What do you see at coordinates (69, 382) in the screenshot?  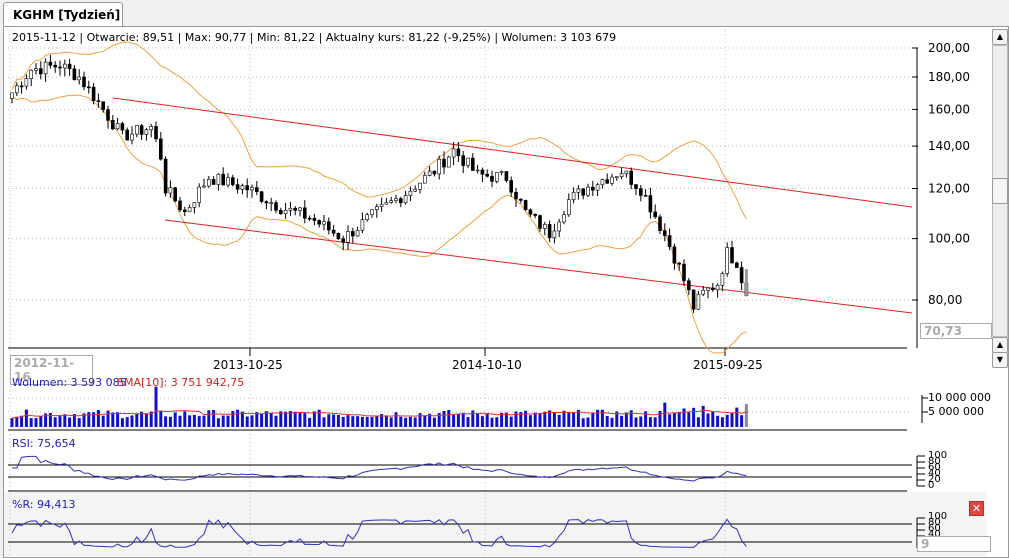 I see `volume-label: Wolumen: 3 593 085` at bounding box center [69, 382].